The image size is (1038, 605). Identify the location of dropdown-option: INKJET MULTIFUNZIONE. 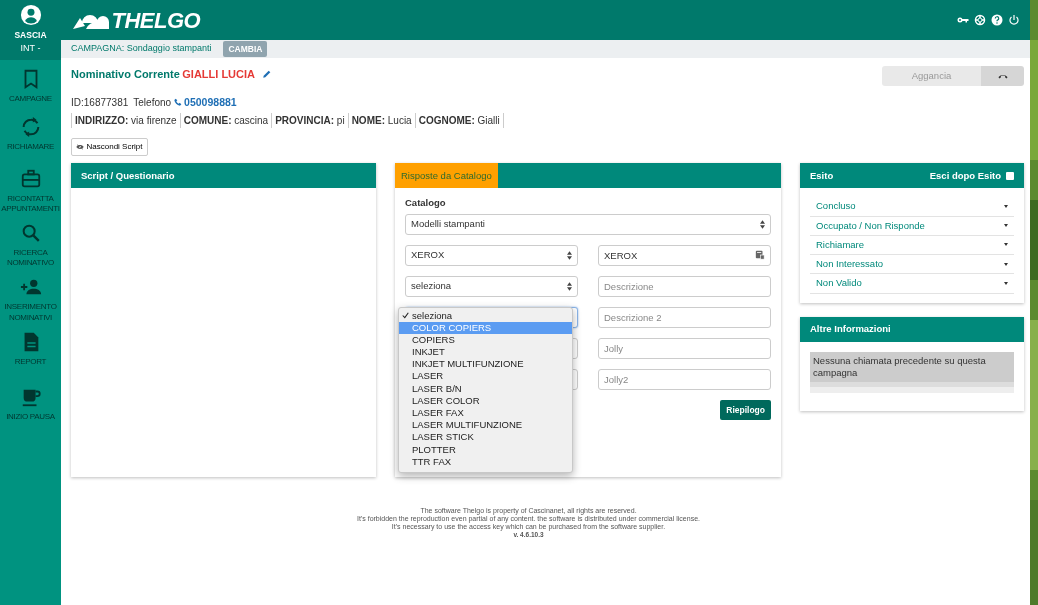
(485, 364).